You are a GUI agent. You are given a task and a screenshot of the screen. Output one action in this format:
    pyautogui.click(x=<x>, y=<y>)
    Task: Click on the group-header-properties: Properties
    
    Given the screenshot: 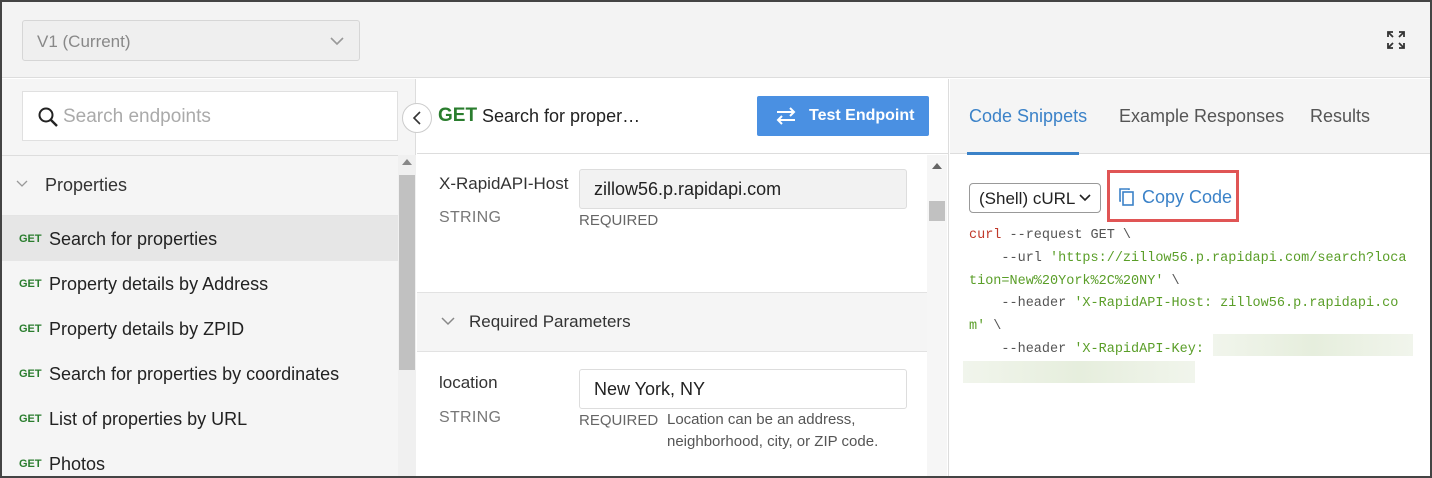 What is the action you would take?
    pyautogui.click(x=200, y=186)
    